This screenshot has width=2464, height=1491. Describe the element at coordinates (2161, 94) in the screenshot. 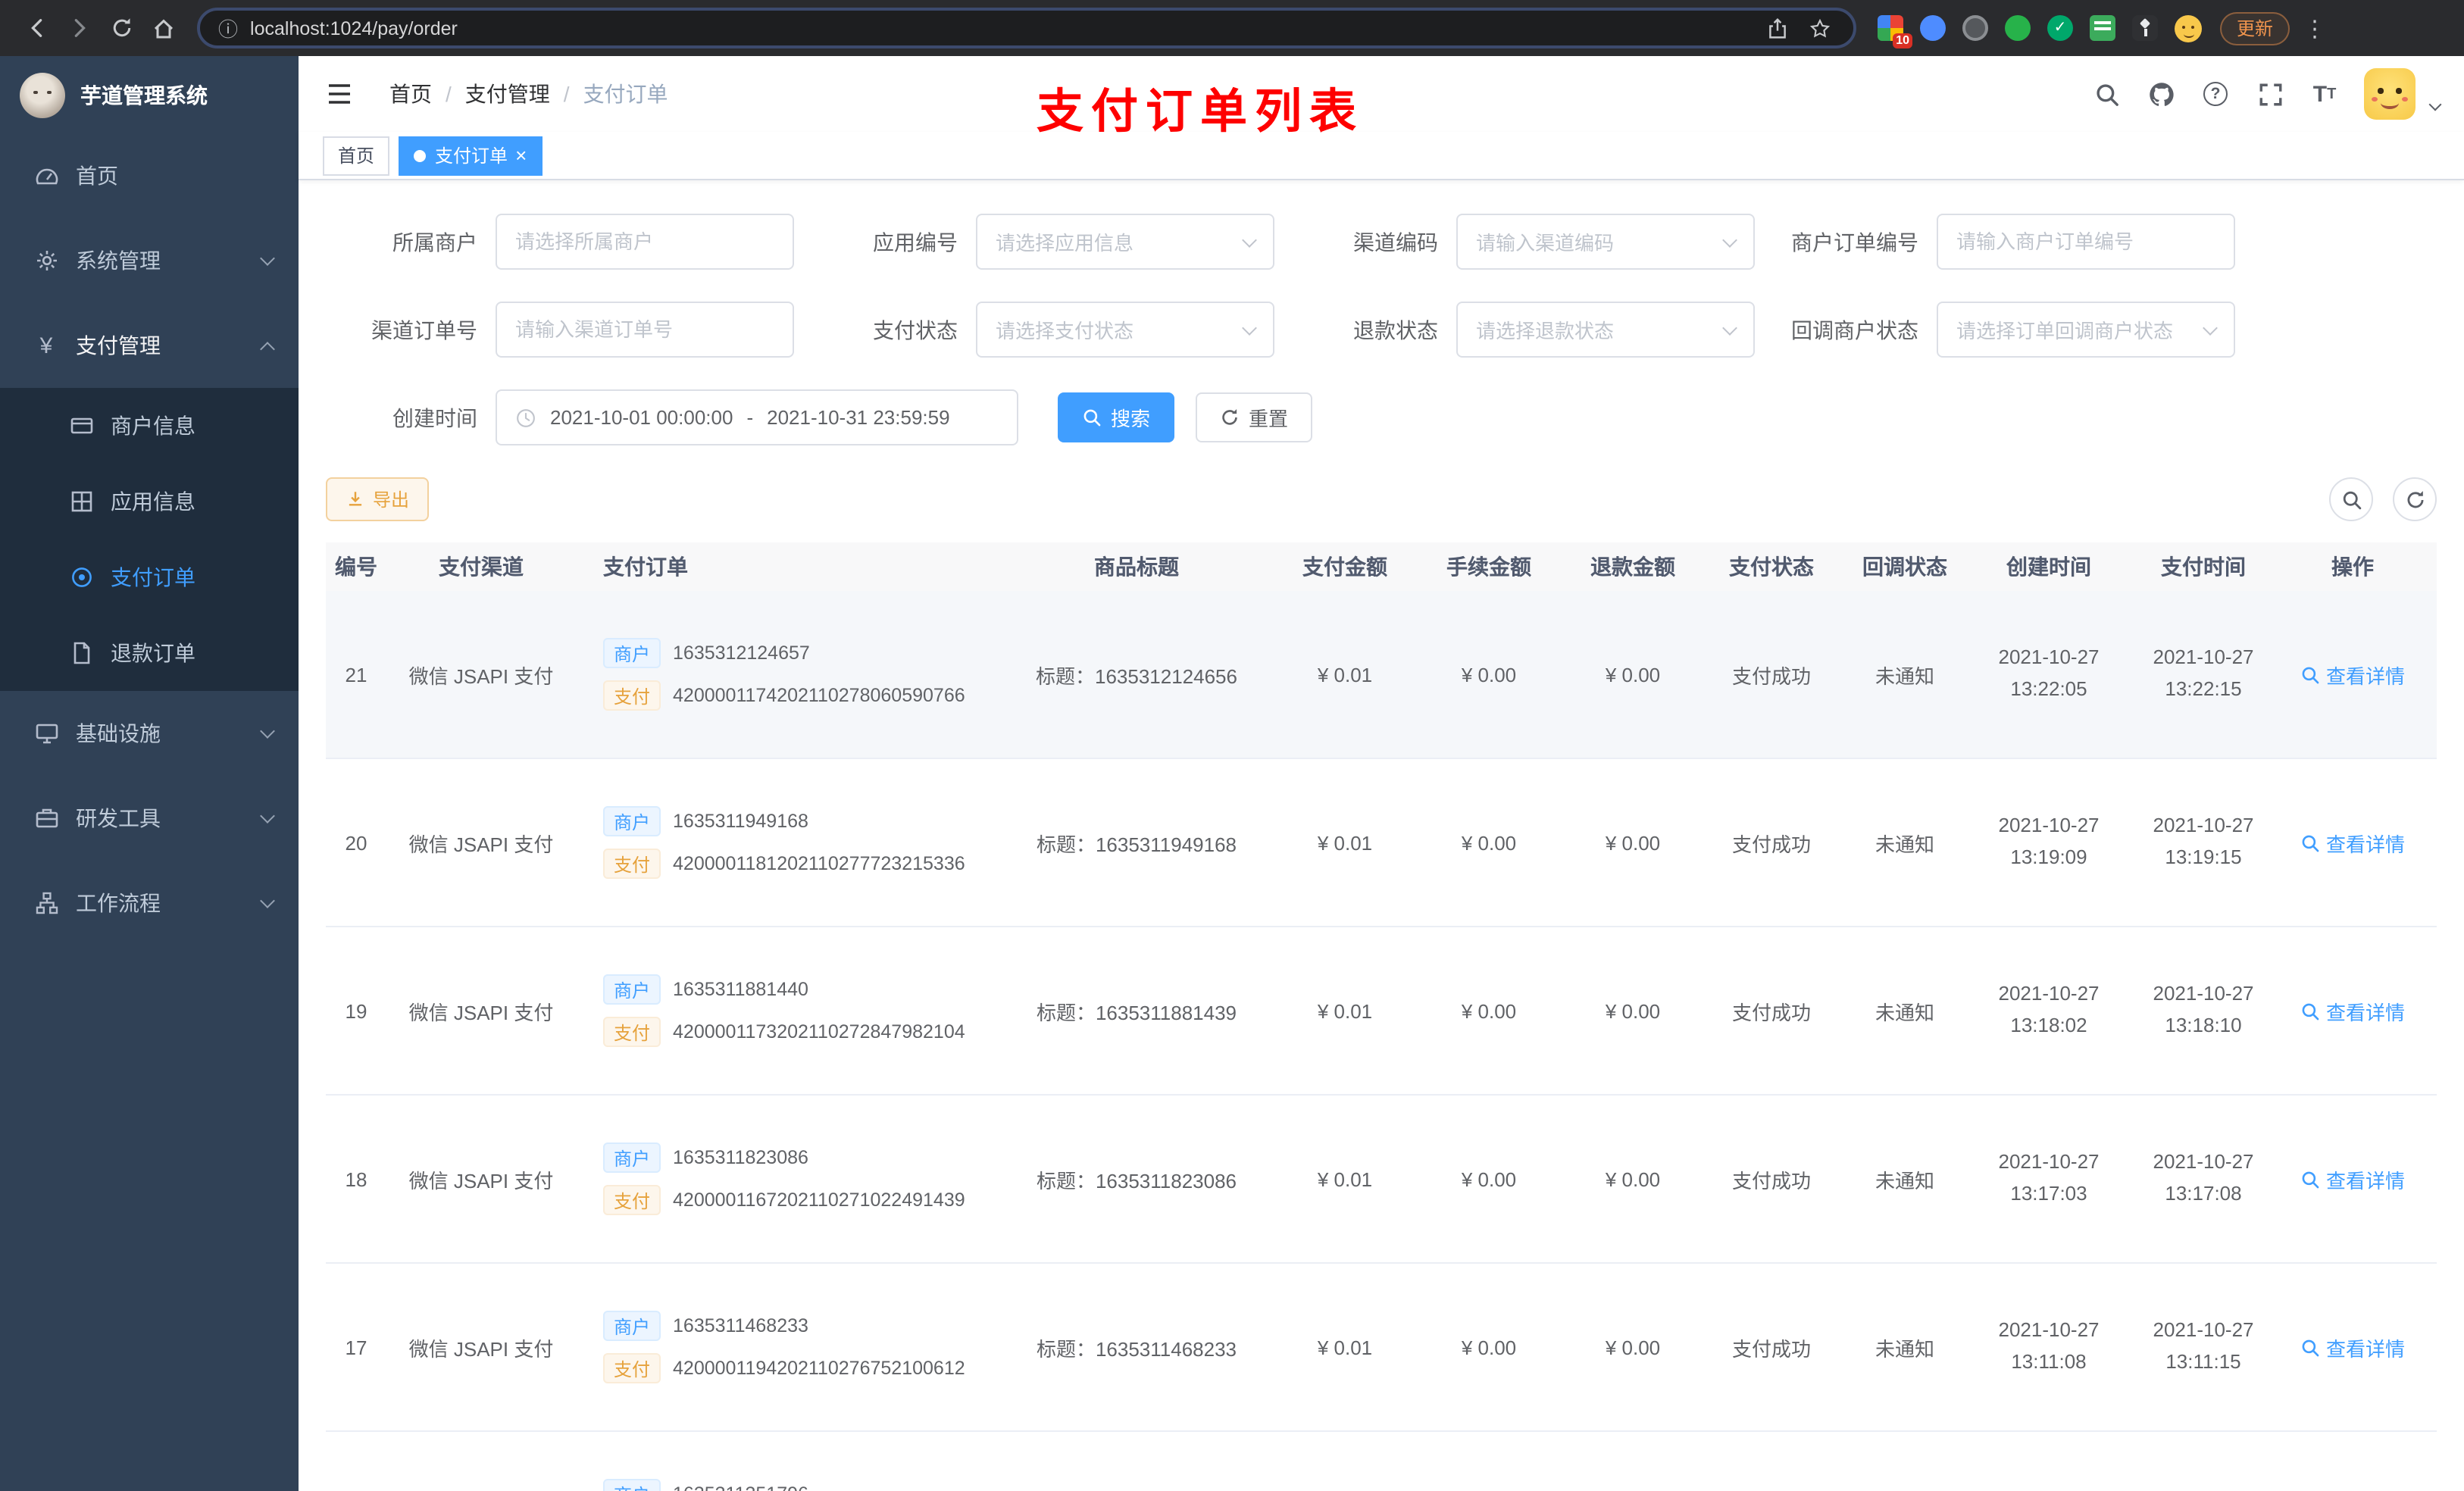

I see `github-icon` at that location.